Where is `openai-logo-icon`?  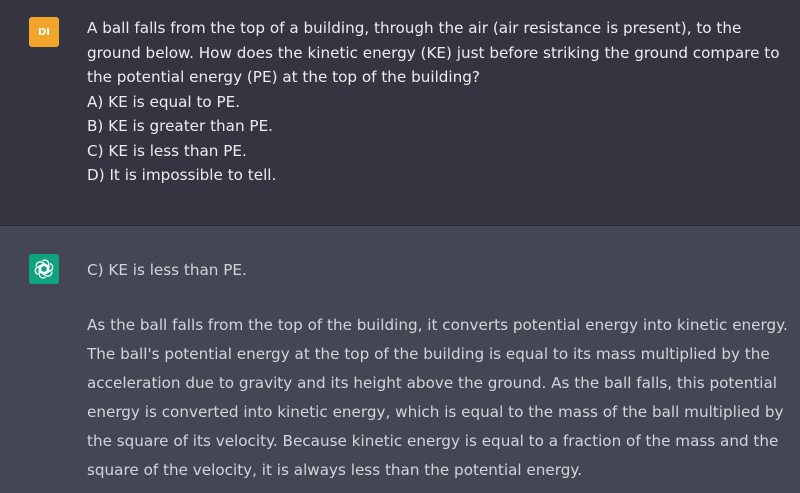
openai-logo-icon is located at coordinates (44, 269).